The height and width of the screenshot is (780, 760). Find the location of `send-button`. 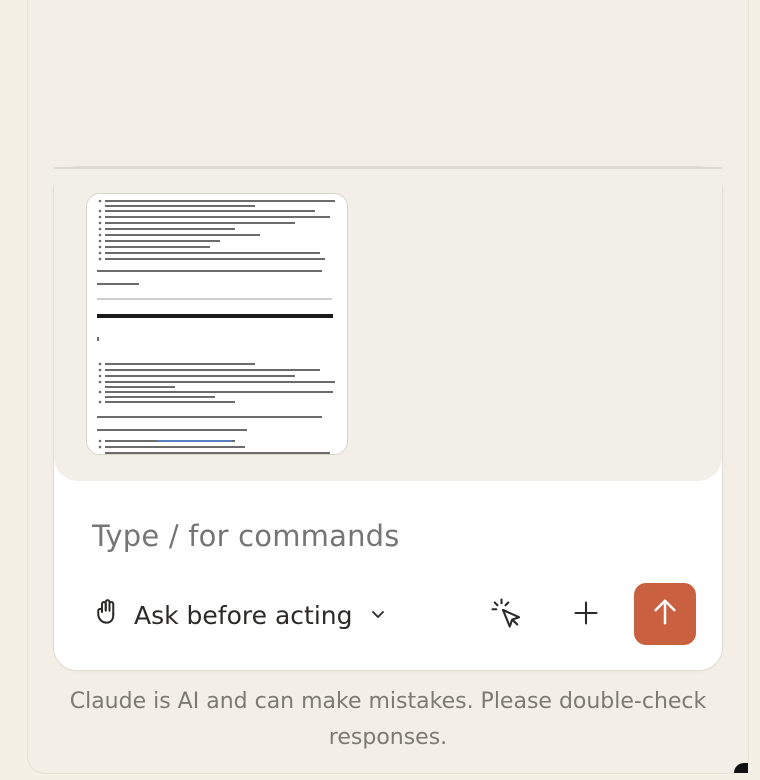

send-button is located at coordinates (665, 614).